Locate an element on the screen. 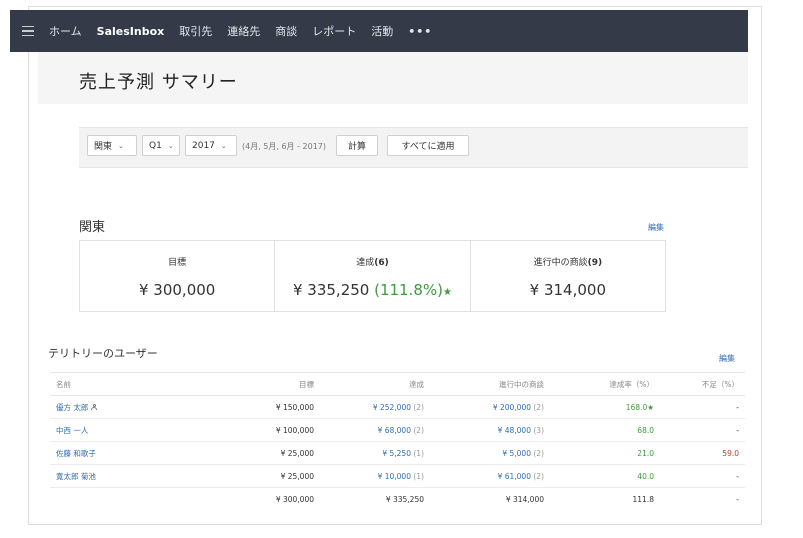 The image size is (803, 538). nav-item-salesinbox: SalesInbox is located at coordinates (131, 31).